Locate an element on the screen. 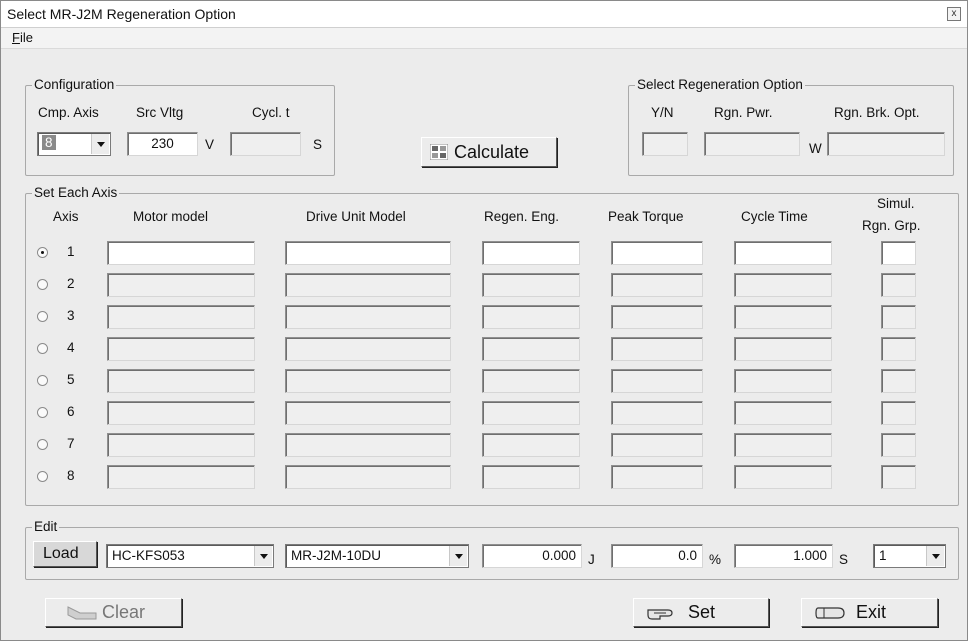  close-icon: x is located at coordinates (954, 14).